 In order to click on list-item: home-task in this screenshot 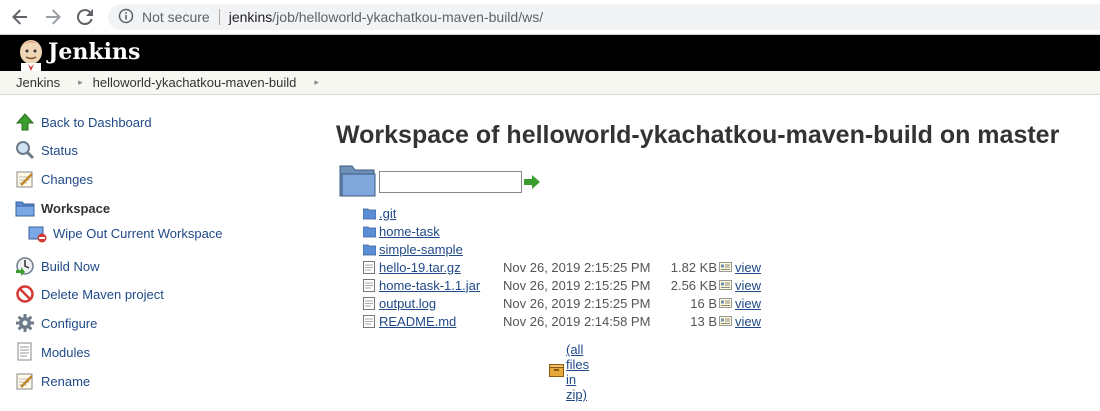, I will do `click(401, 231)`.